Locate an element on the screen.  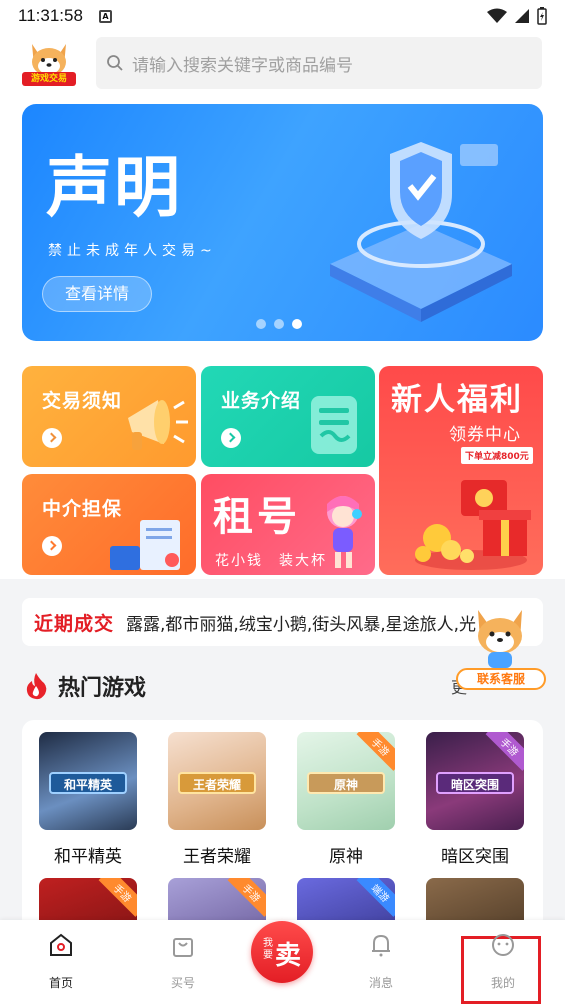
game-thumbnail: 和平精英 is located at coordinates (88, 781).